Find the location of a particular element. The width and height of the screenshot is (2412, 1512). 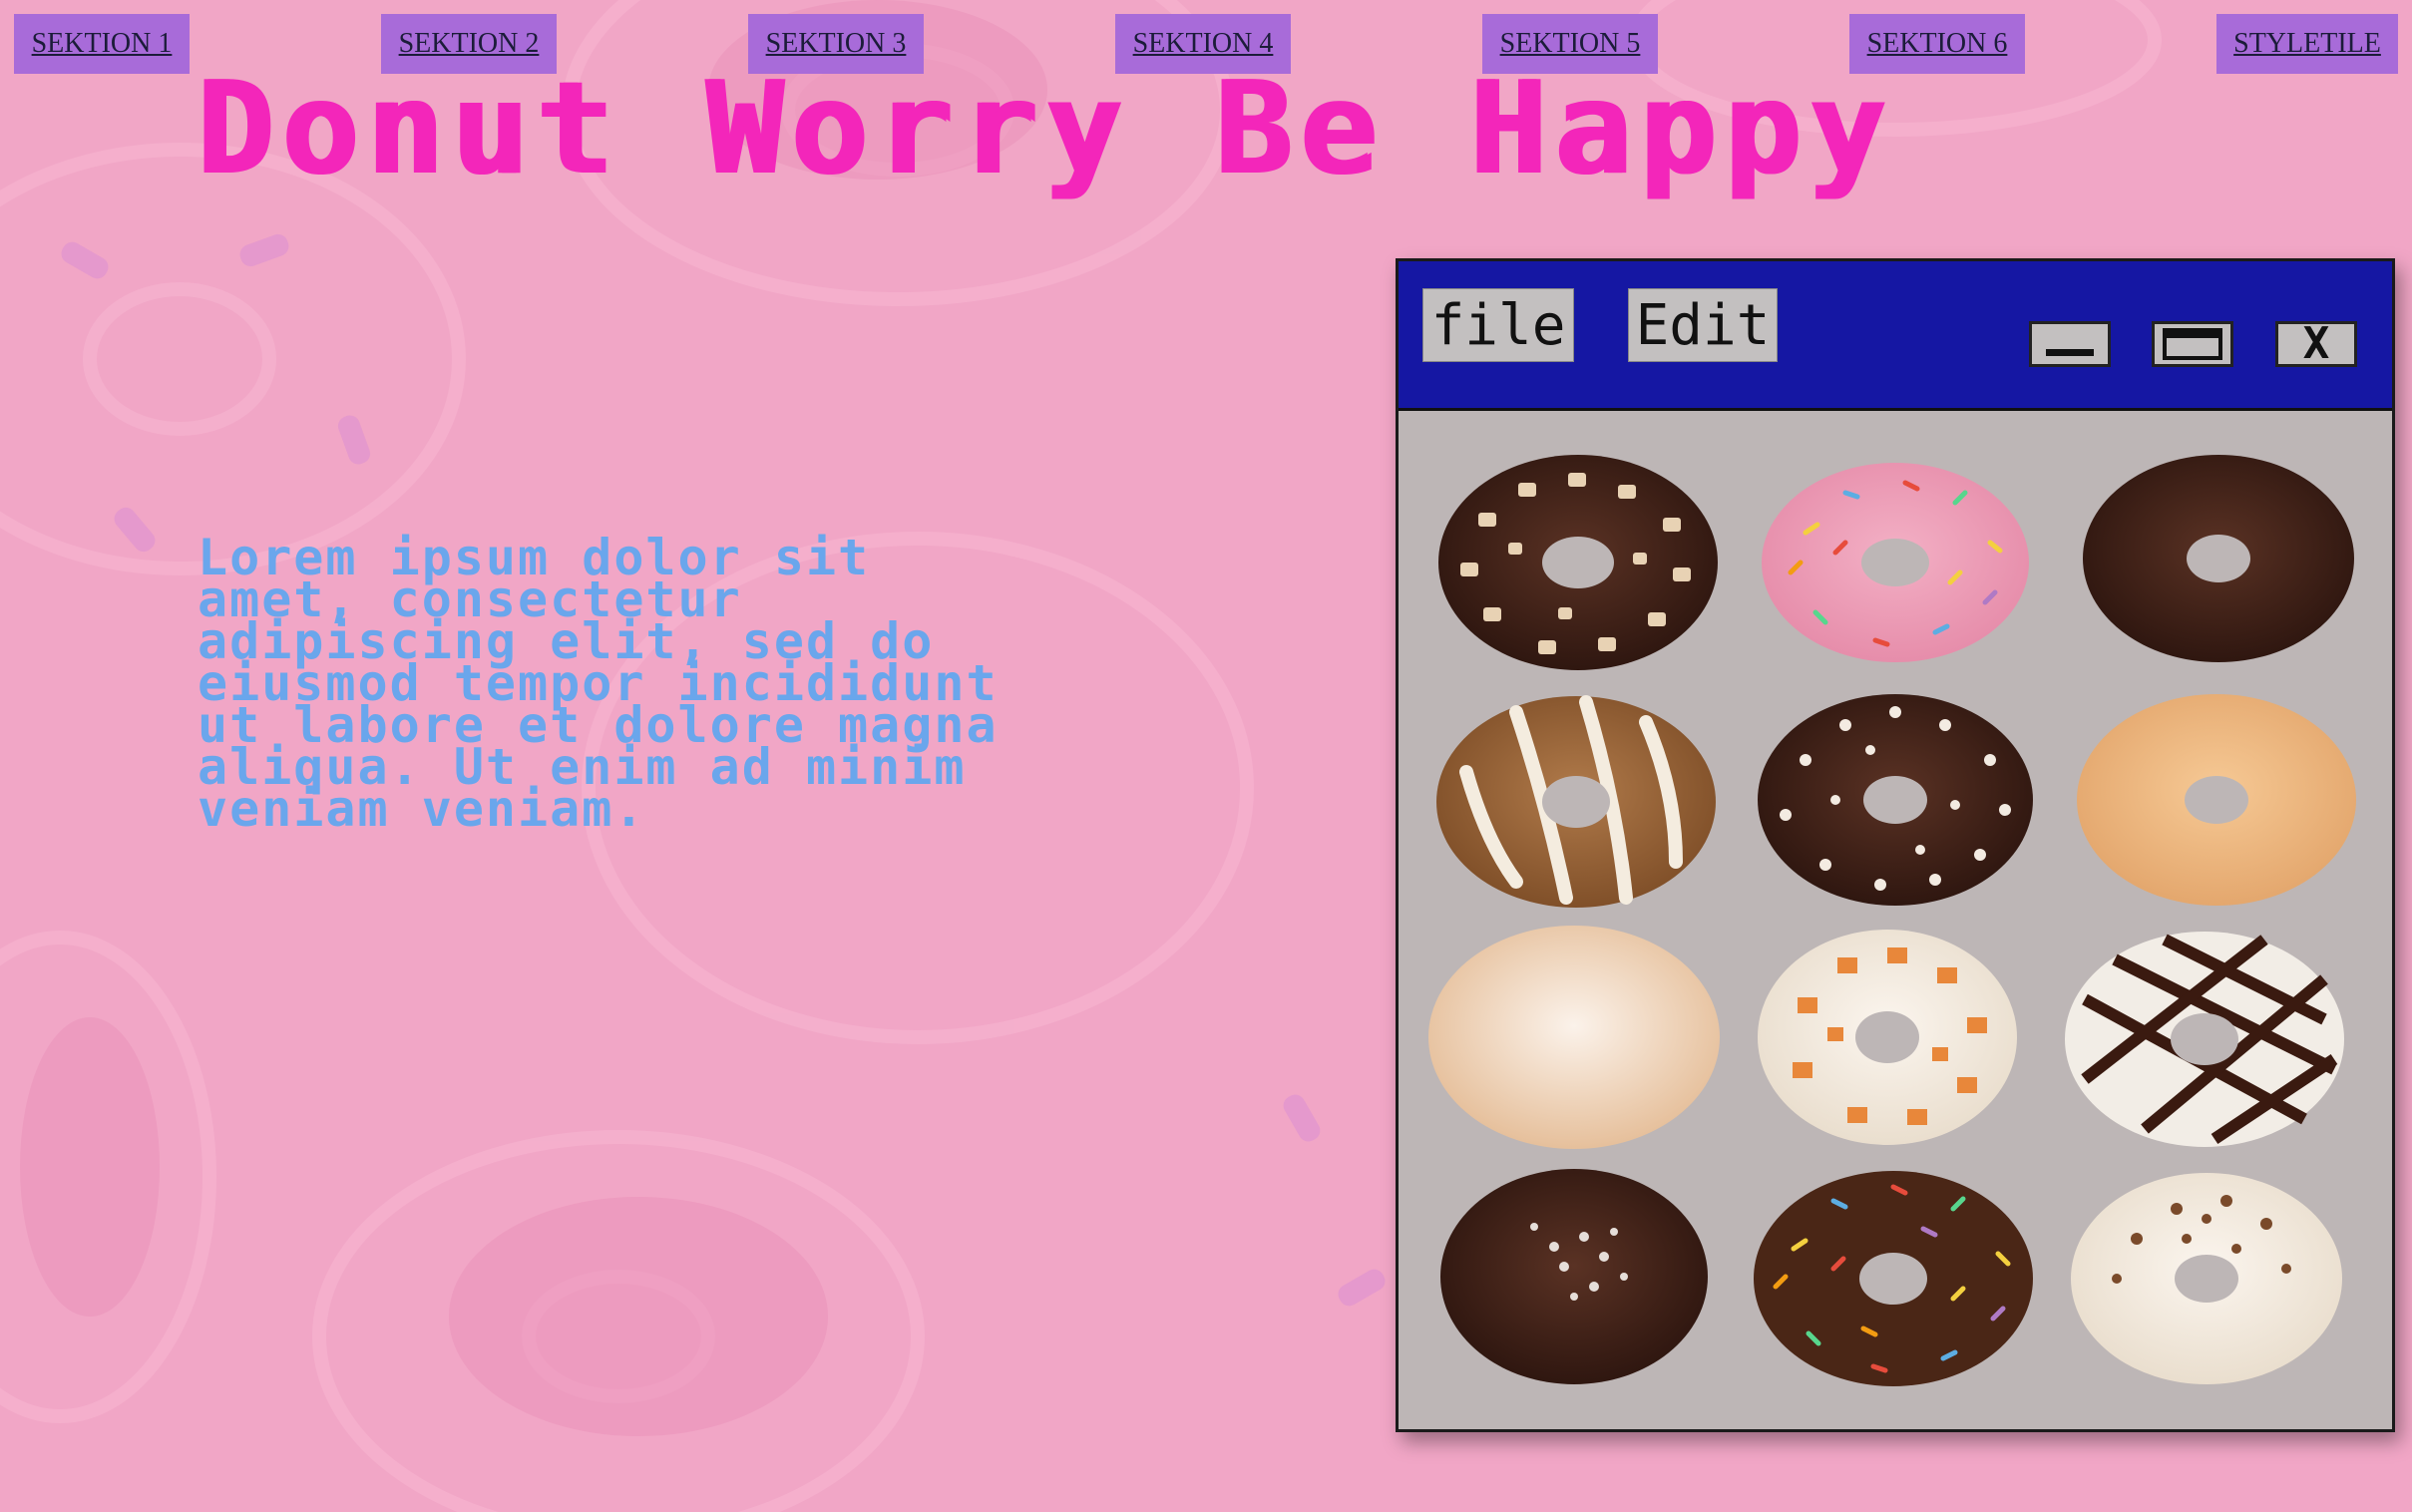

page-title: Donut Worry Be Happy is located at coordinates (1044, 129).